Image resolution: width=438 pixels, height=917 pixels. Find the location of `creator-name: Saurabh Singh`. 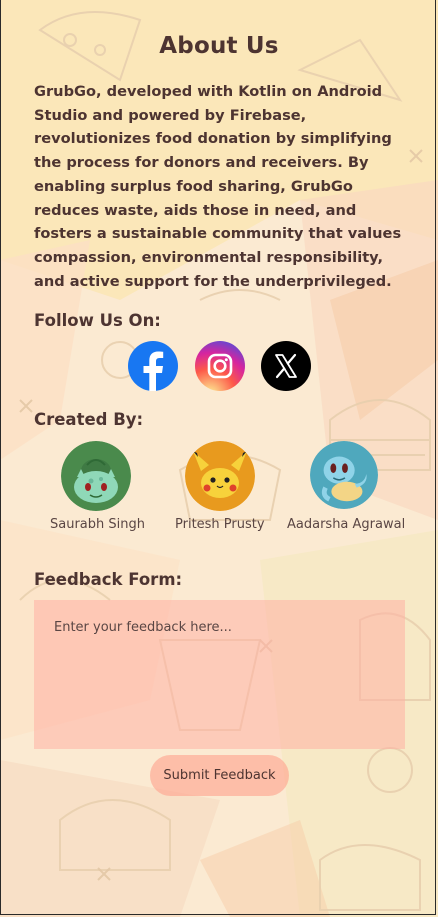

creator-name: Saurabh Singh is located at coordinates (97, 524).